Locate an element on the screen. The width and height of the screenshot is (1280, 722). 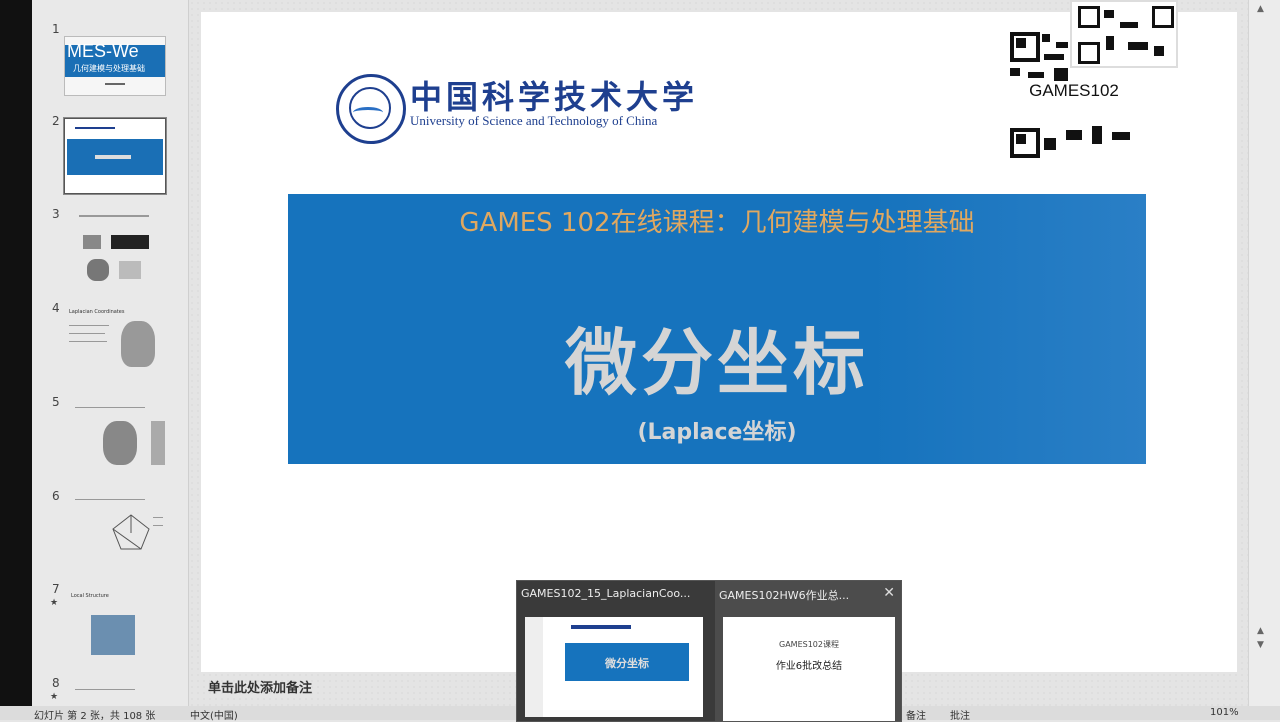
scroll-up-icon: ▲ is located at coordinates (1260, 9).